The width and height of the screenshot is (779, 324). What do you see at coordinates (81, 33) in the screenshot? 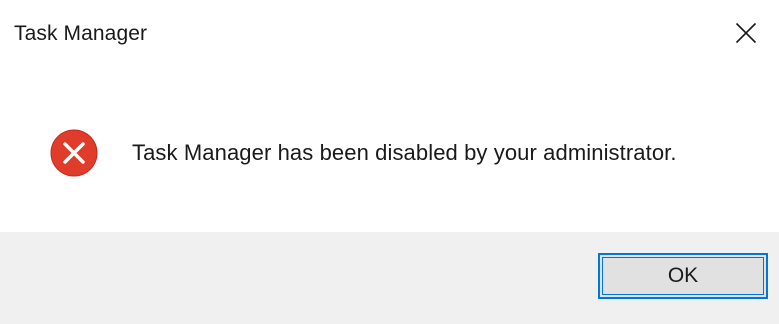
I see `window-title: Task Manager` at bounding box center [81, 33].